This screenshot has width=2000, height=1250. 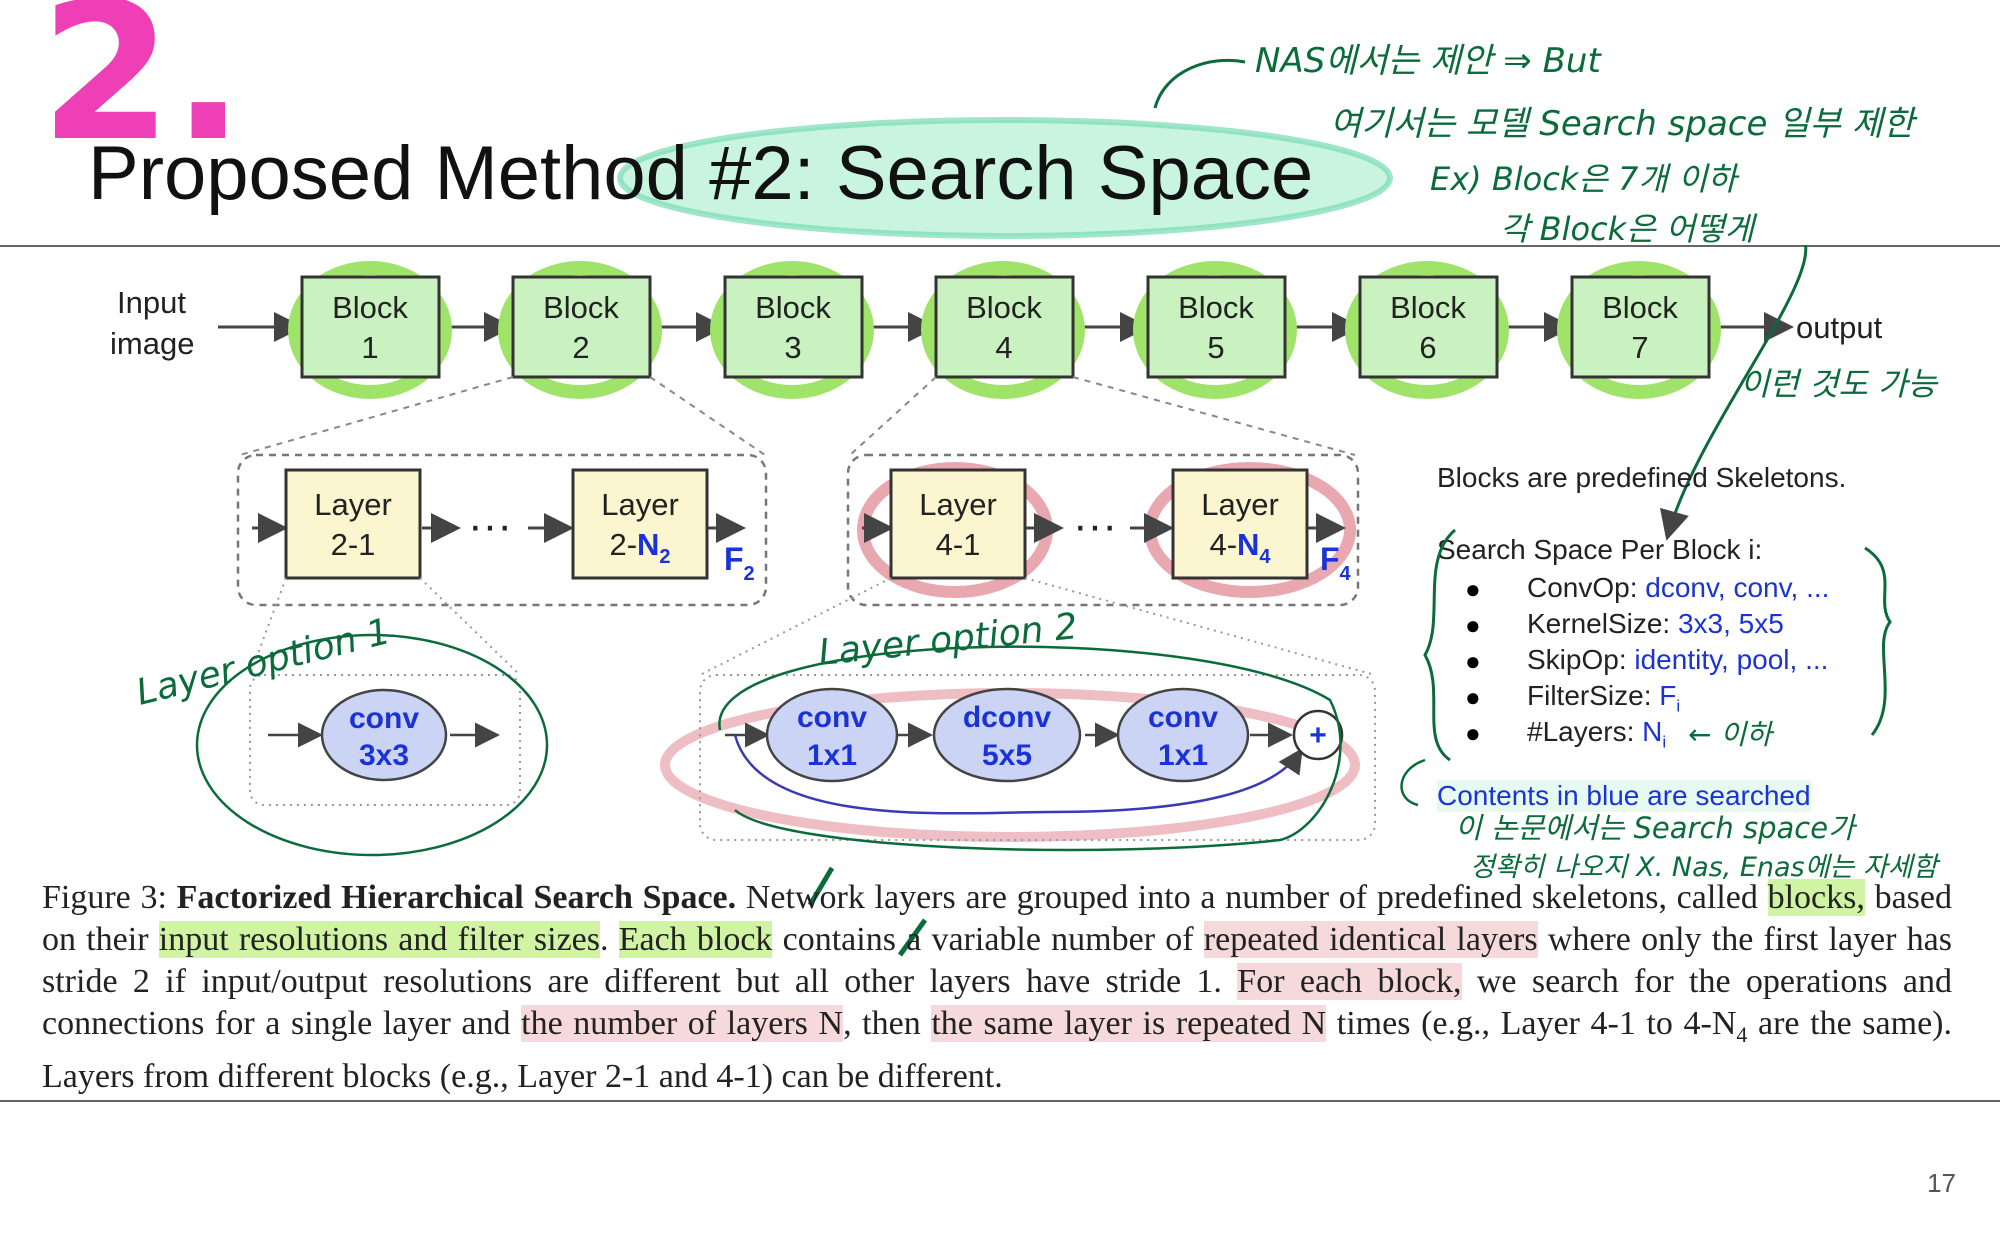 I want to click on note-line-5: 이런 것도 가능, so click(x=1840, y=384).